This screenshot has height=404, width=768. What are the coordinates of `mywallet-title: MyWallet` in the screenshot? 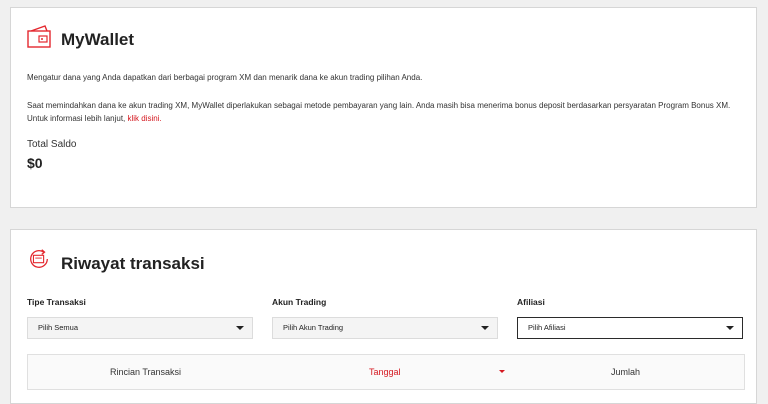 It's located at (98, 39).